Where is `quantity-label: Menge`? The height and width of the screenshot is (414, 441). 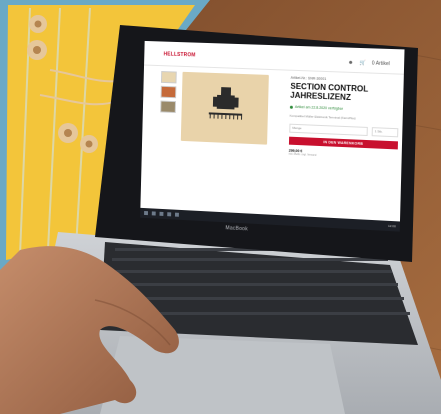 quantity-label: Menge is located at coordinates (328, 130).